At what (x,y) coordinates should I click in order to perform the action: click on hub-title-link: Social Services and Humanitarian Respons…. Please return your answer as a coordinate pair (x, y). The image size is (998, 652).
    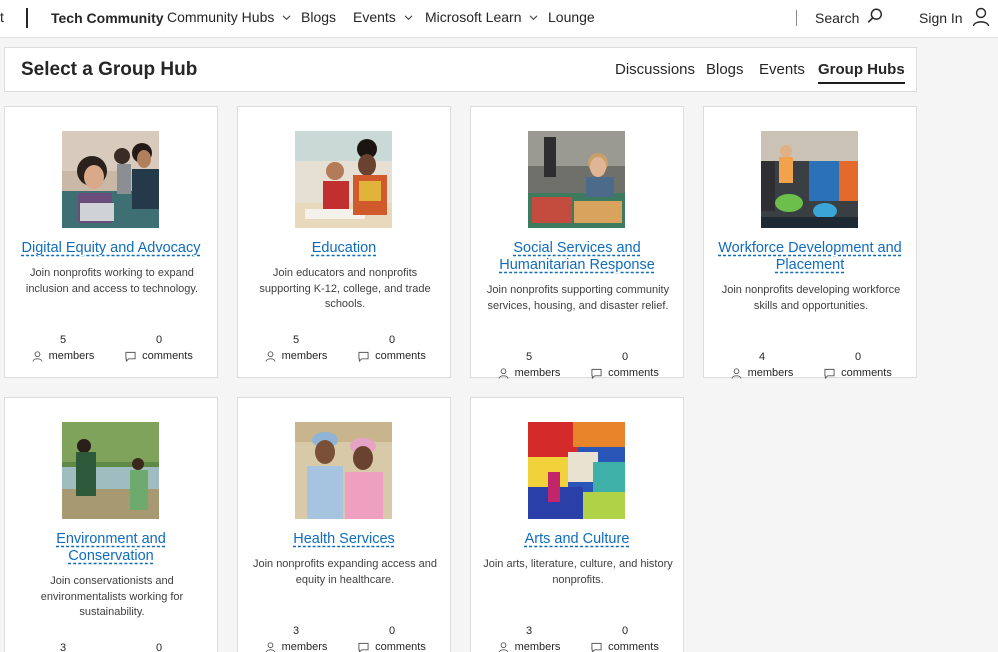
    Looking at the image, I should click on (577, 257).